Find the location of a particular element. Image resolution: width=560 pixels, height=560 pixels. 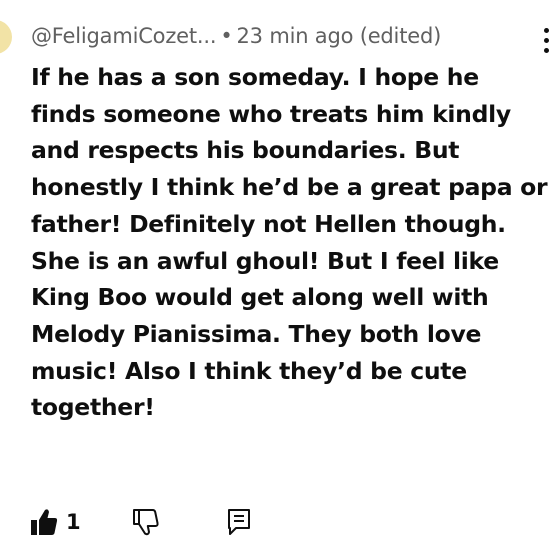

more-vertical-icon is located at coordinates (546, 30).